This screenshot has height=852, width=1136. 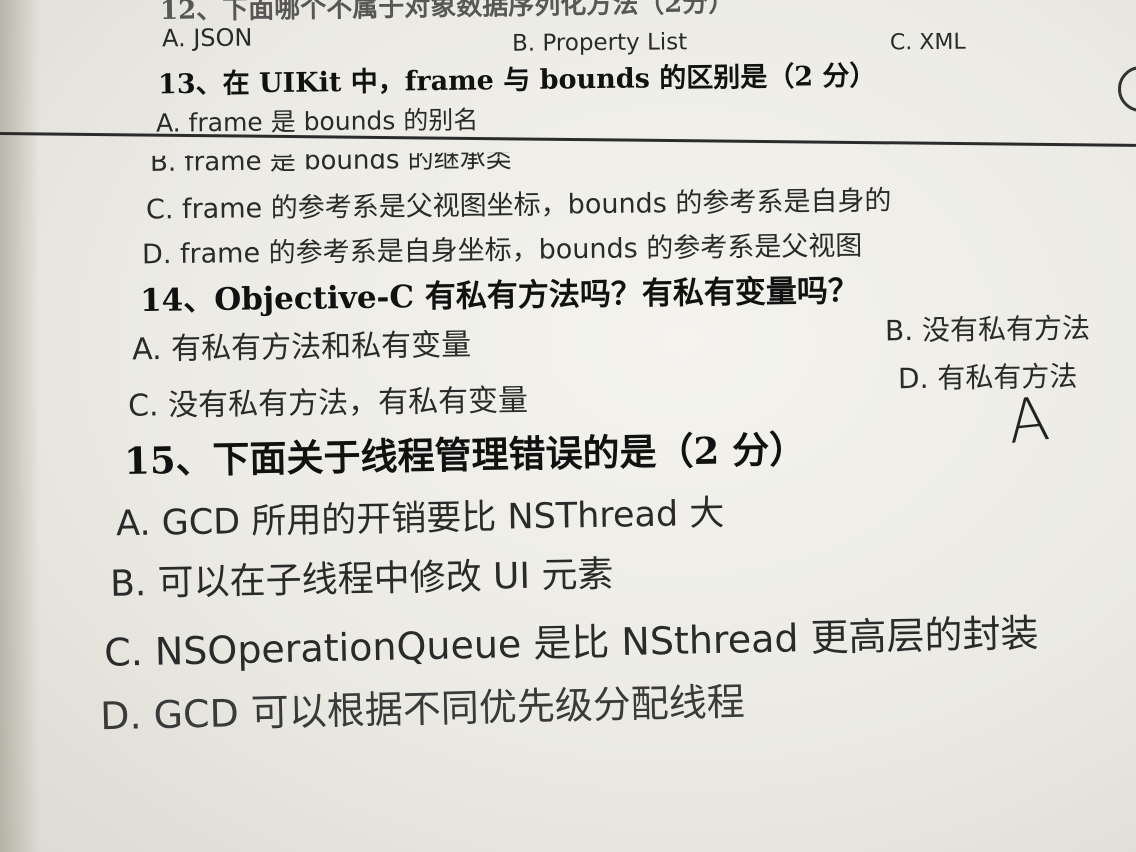 I want to click on q12-option-c: C. XML, so click(x=927, y=42).